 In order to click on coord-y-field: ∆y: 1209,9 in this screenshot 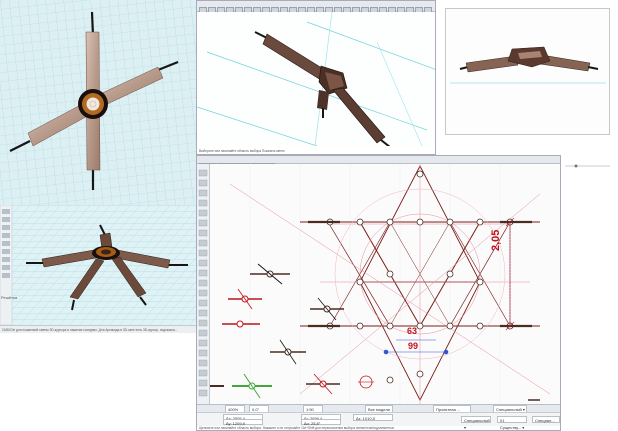, I will do `click(243, 422)`.